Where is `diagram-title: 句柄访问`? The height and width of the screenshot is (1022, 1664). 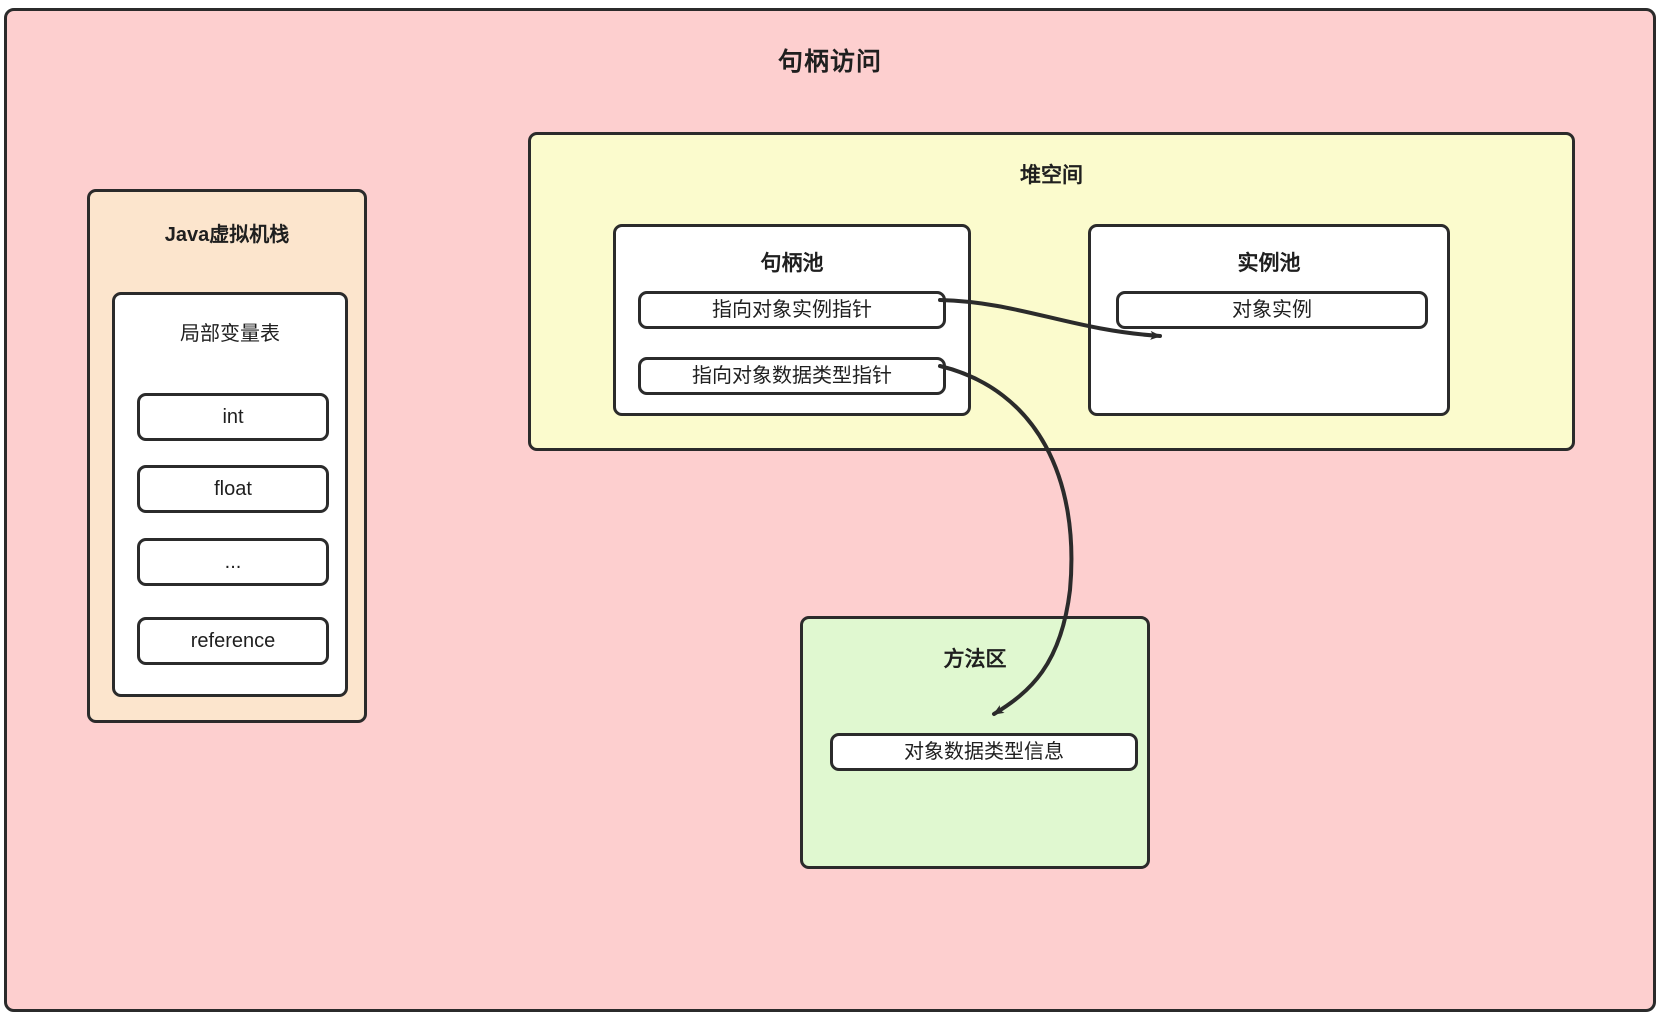 diagram-title: 句柄访问 is located at coordinates (829, 62).